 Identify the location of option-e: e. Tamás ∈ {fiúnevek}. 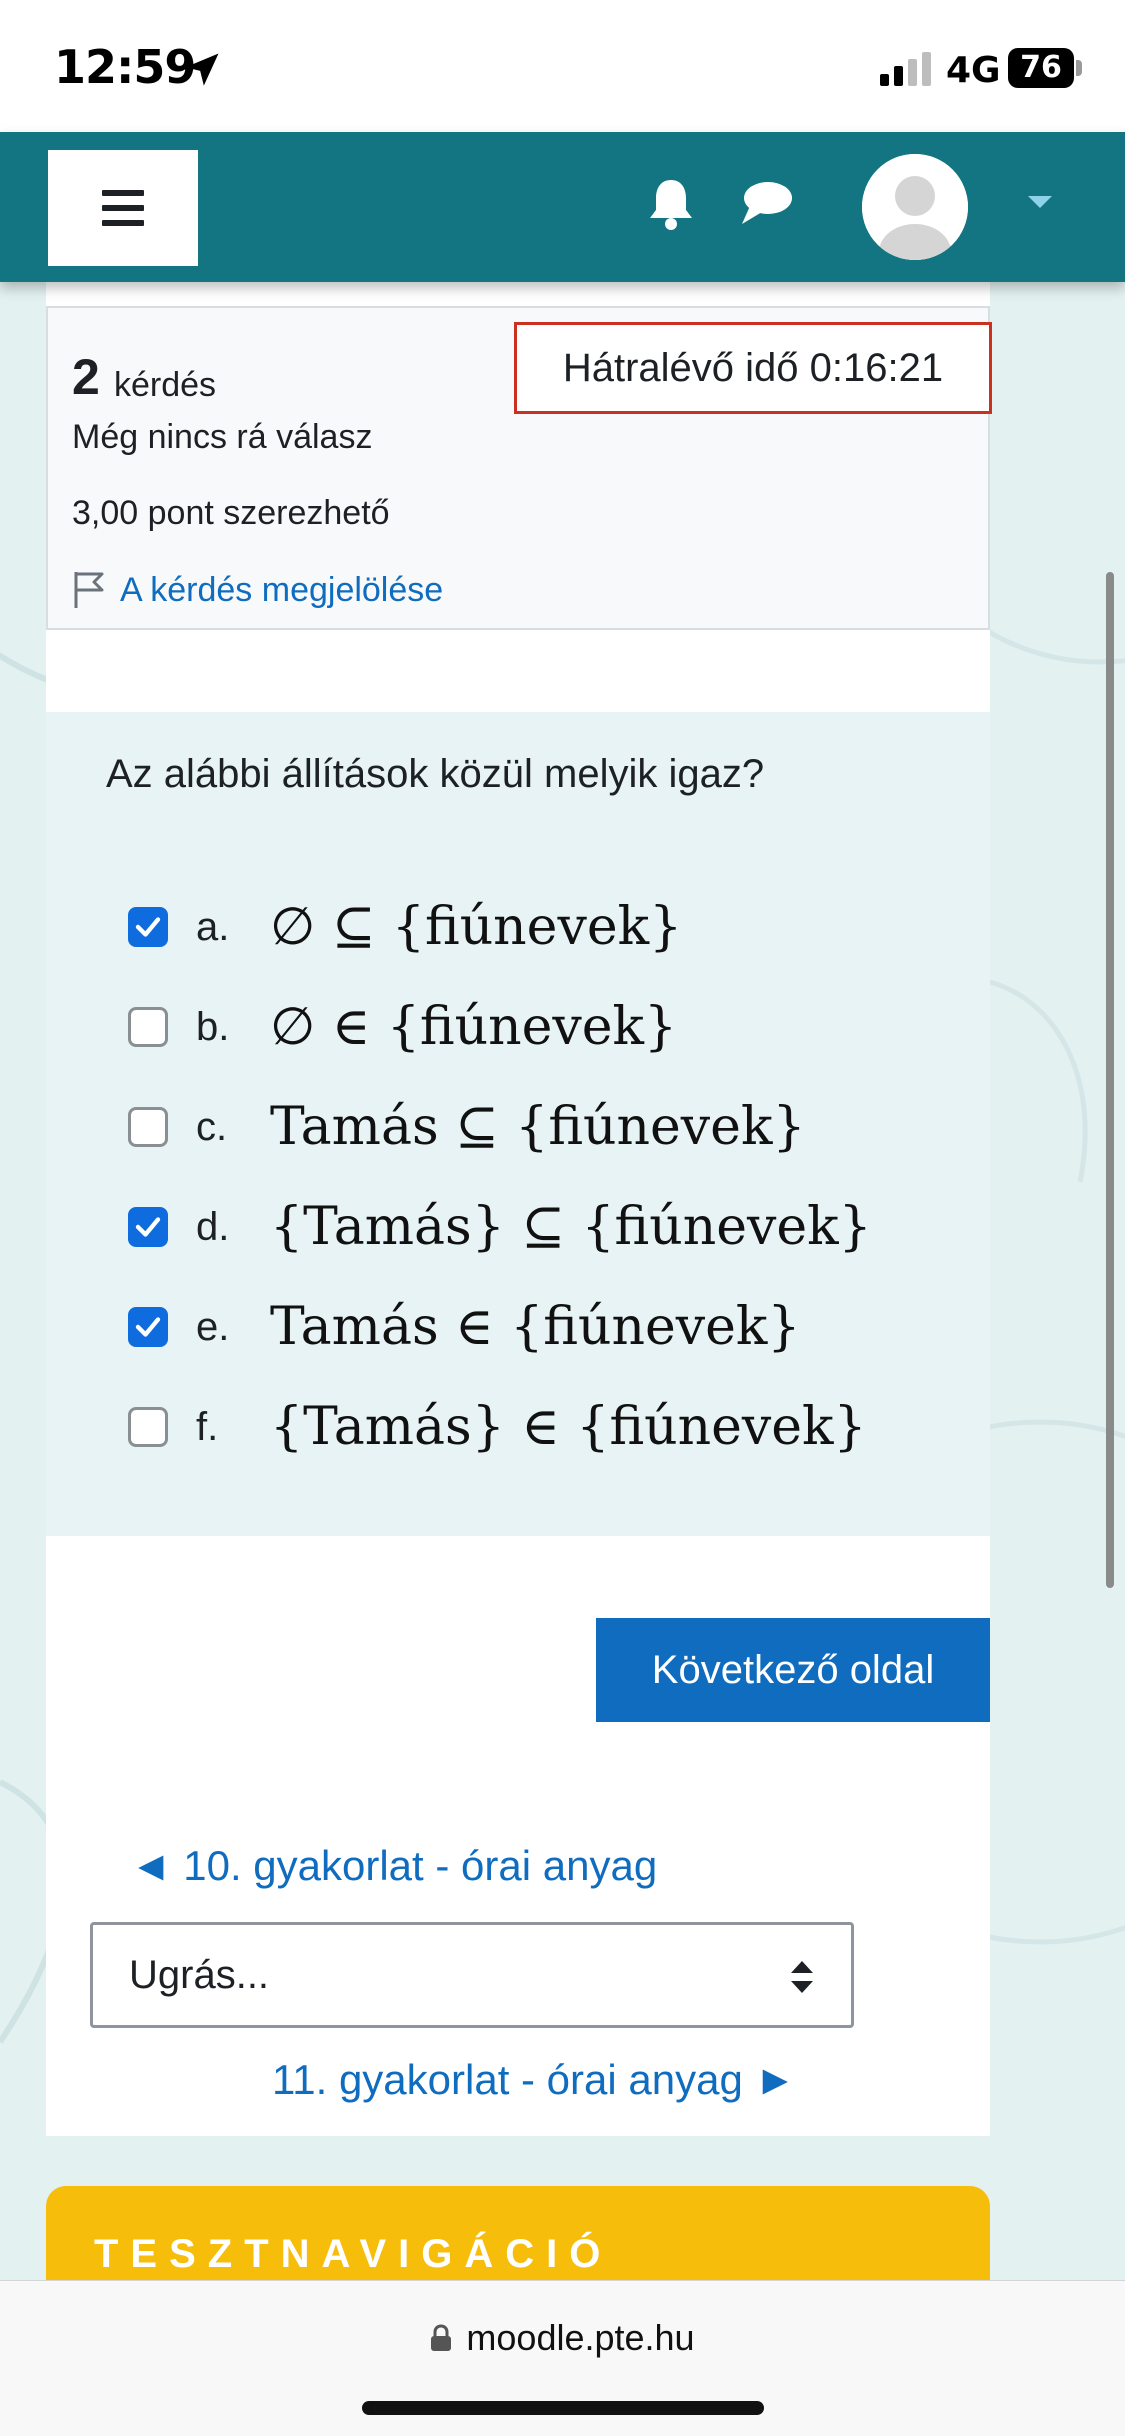
(464, 1327).